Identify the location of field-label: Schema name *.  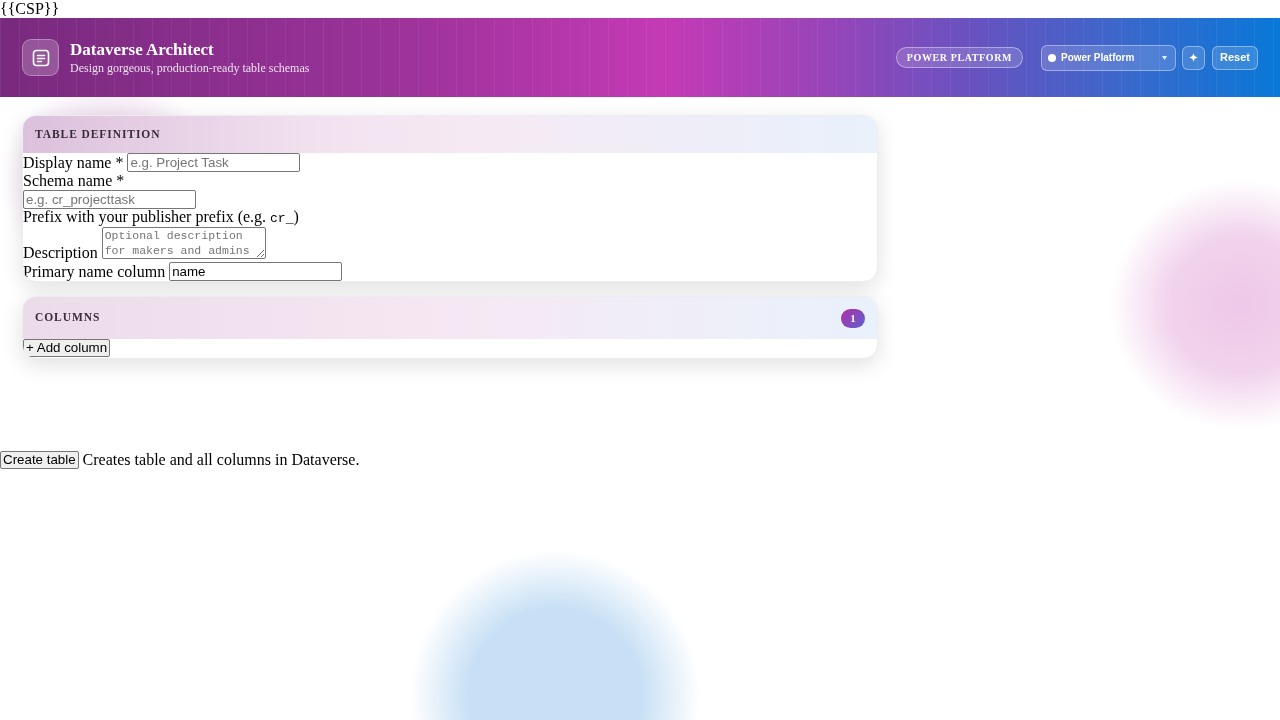
(74, 181).